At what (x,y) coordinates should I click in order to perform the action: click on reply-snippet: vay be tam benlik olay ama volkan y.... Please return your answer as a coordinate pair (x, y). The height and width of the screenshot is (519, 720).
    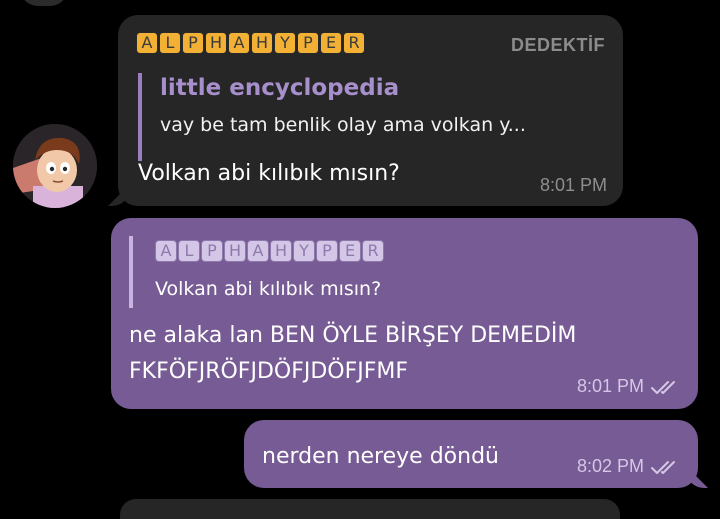
    Looking at the image, I should click on (343, 125).